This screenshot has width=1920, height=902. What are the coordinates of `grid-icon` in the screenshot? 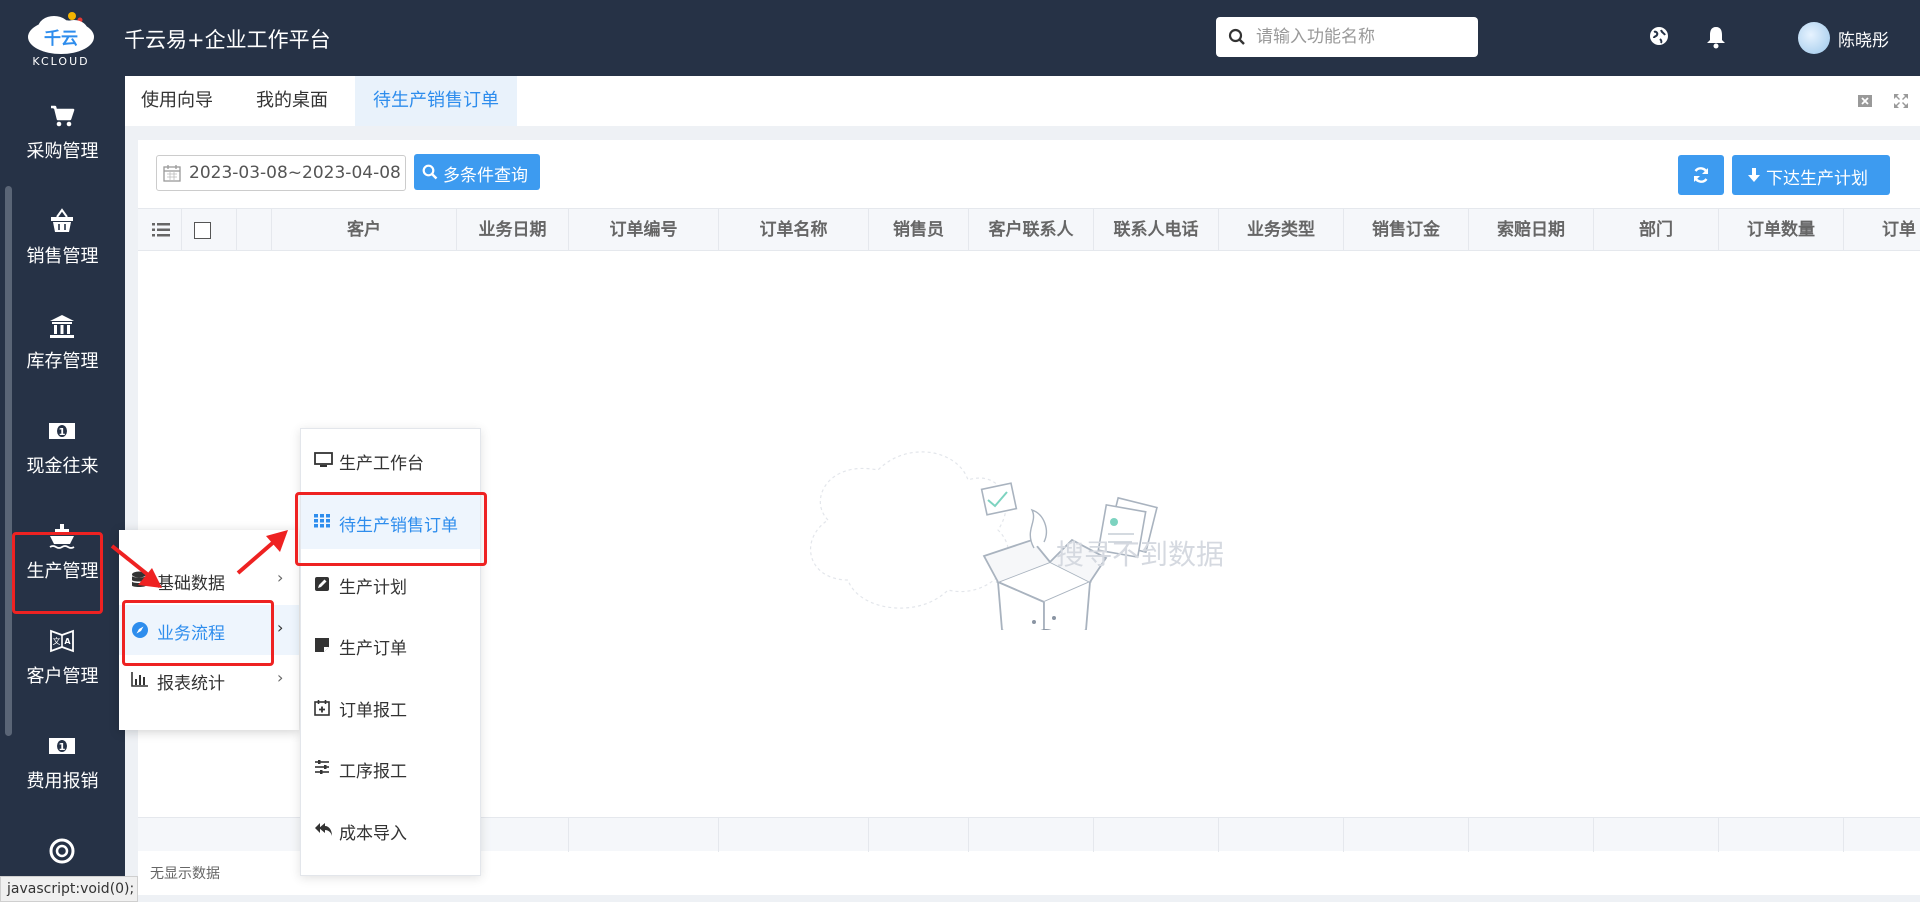 It's located at (322, 521).